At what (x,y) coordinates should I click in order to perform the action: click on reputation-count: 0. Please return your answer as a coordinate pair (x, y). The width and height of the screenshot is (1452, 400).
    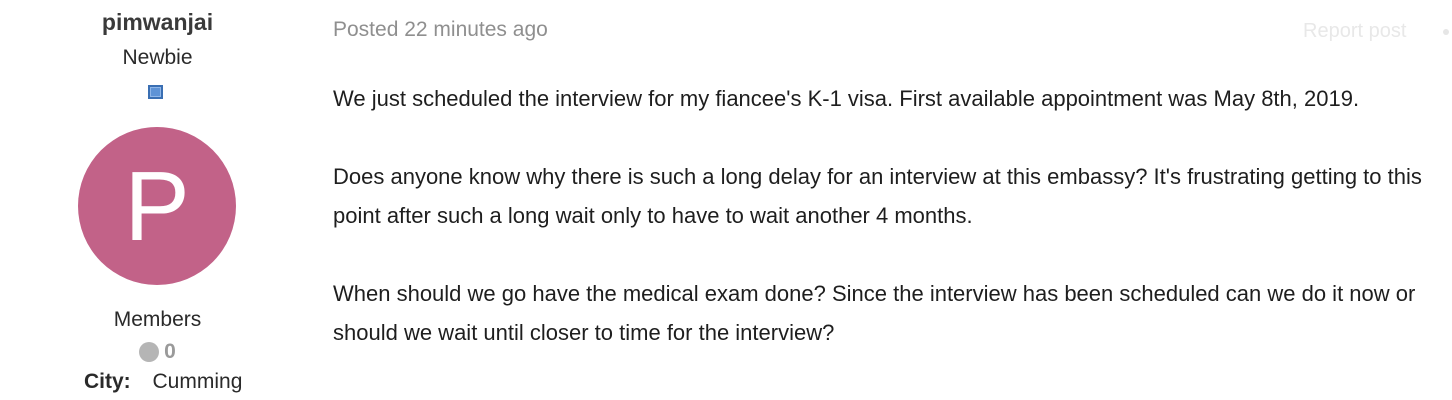
    Looking at the image, I should click on (170, 351).